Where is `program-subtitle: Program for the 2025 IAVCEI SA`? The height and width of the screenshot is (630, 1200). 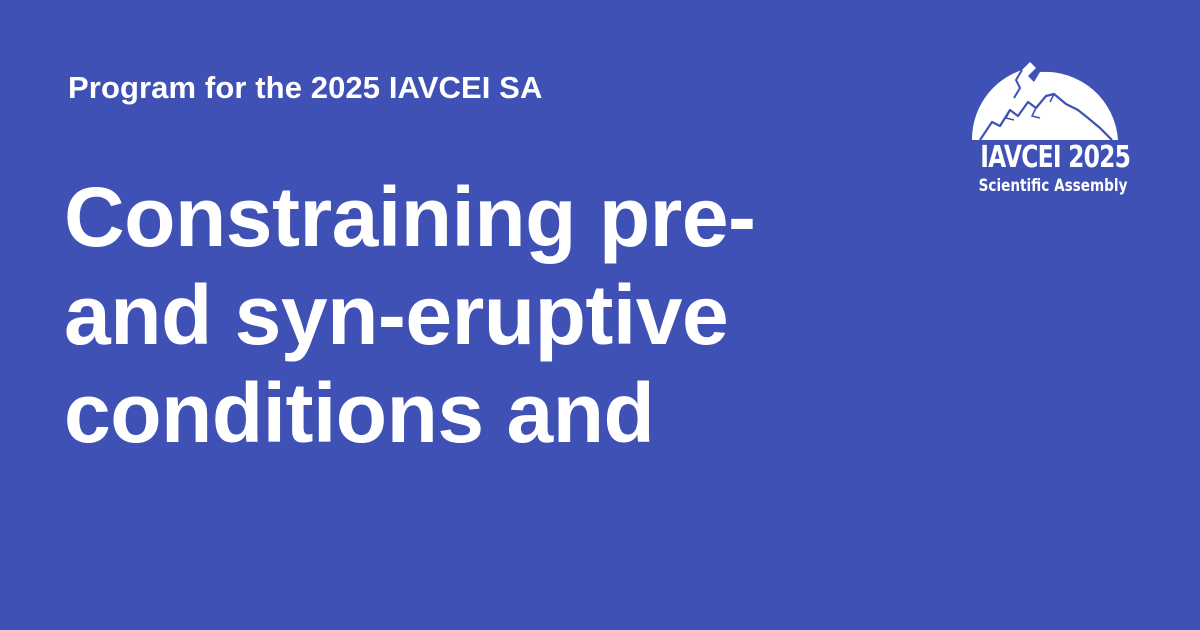
program-subtitle: Program for the 2025 IAVCEI SA is located at coordinates (305, 87).